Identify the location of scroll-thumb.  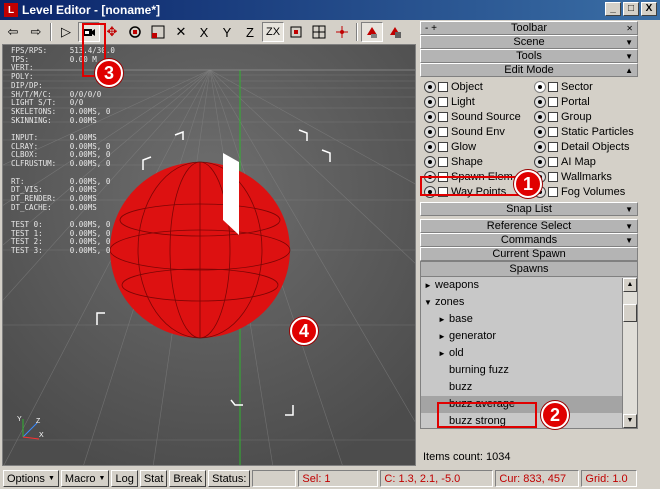
(630, 313).